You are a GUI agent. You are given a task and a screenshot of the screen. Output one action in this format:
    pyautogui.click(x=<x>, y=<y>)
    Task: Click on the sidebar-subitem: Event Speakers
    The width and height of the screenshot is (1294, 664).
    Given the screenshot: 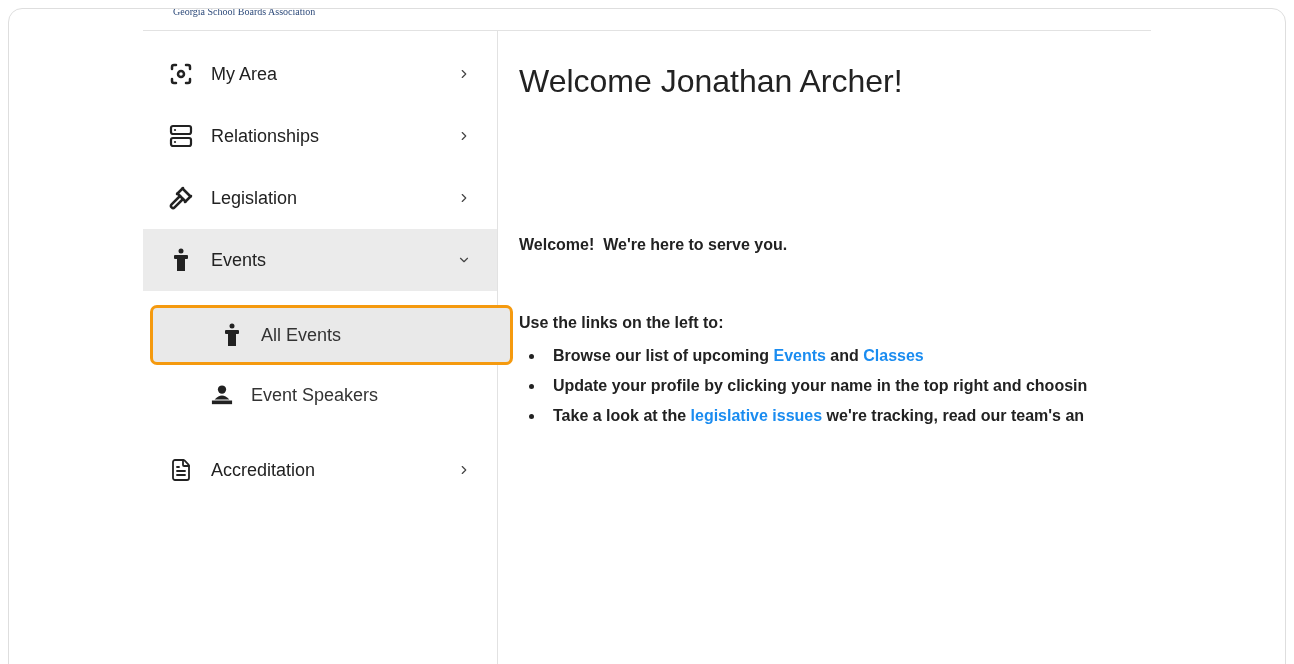 What is the action you would take?
    pyautogui.click(x=320, y=395)
    